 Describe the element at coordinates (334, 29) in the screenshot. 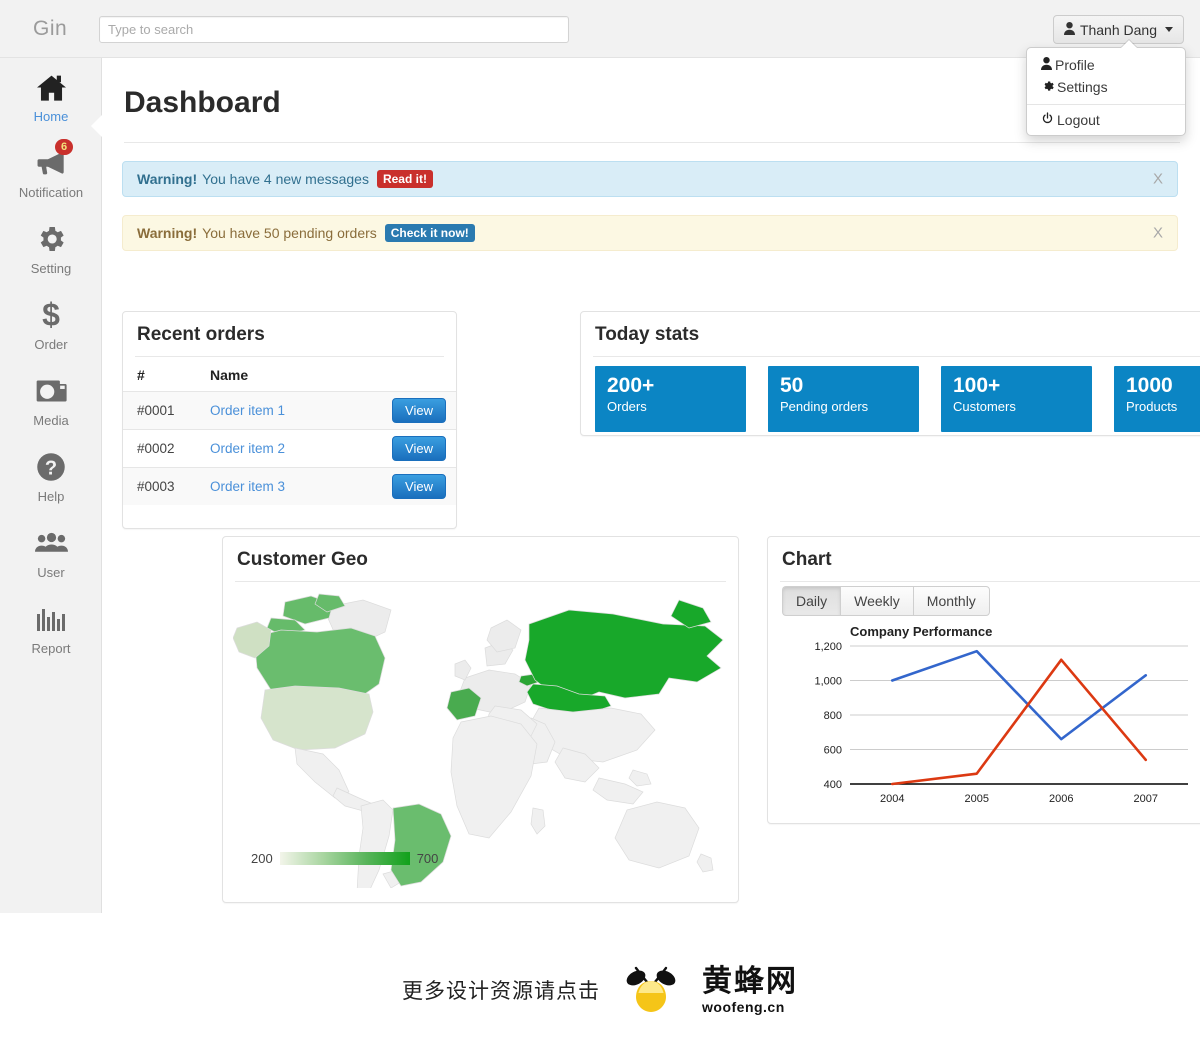

I see `search-input` at that location.